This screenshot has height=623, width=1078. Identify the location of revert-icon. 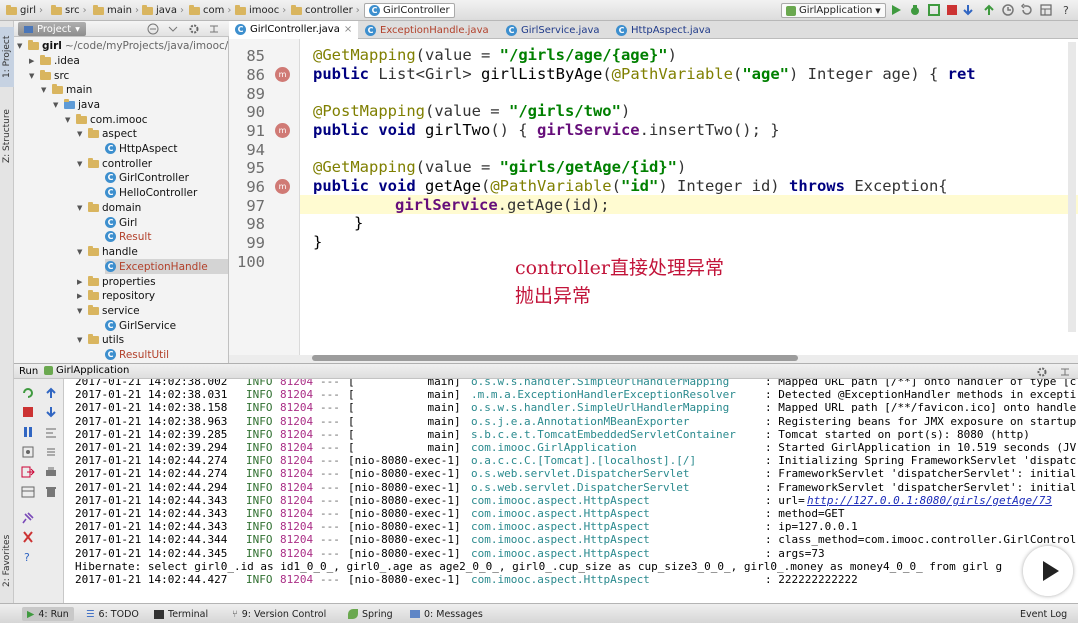
(1027, 10).